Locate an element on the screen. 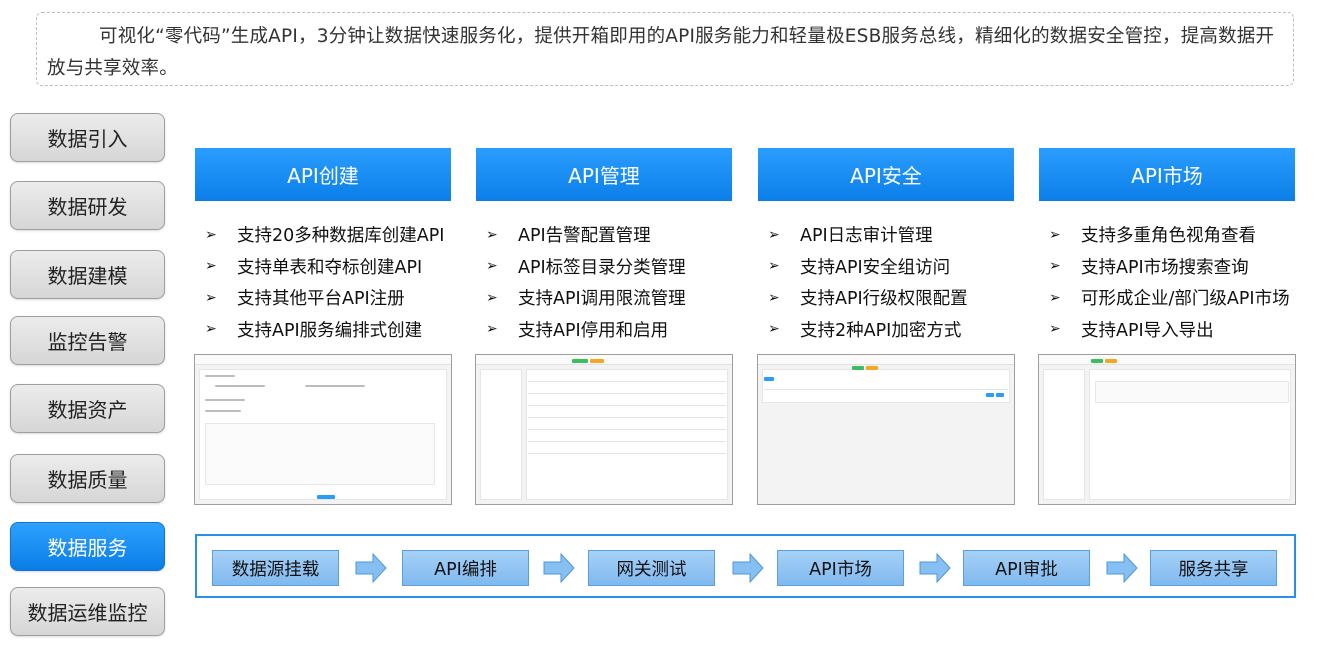 The width and height of the screenshot is (1326, 650). feature-item: ➢ 支持API市场搜索查询 is located at coordinates (1149, 267).